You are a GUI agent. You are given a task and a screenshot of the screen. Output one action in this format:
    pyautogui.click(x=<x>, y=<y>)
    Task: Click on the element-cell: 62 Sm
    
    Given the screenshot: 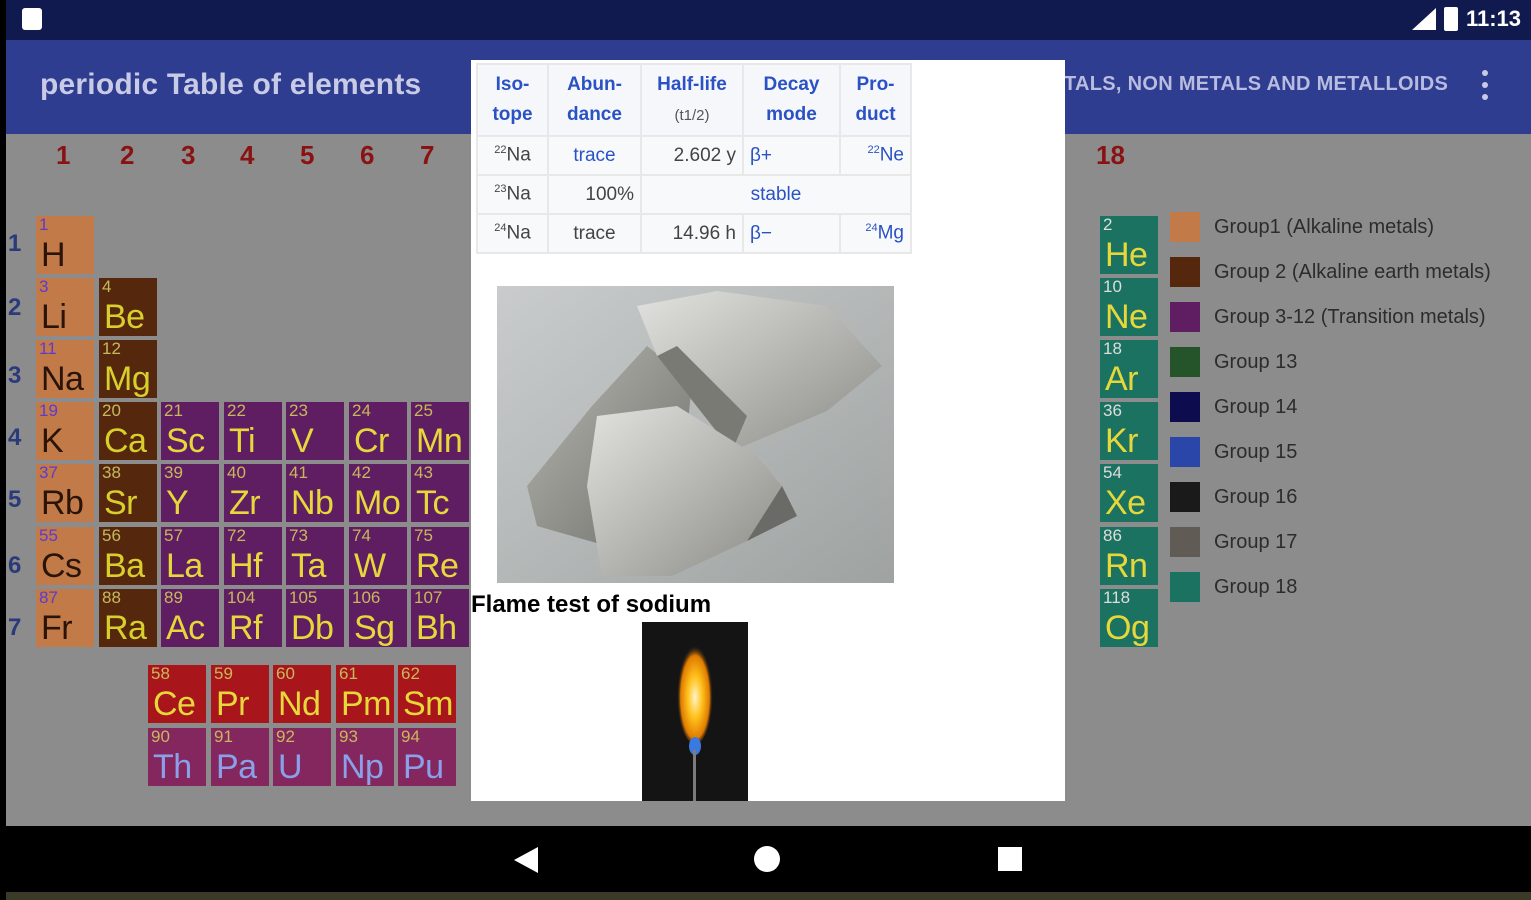 What is the action you would take?
    pyautogui.click(x=427, y=694)
    